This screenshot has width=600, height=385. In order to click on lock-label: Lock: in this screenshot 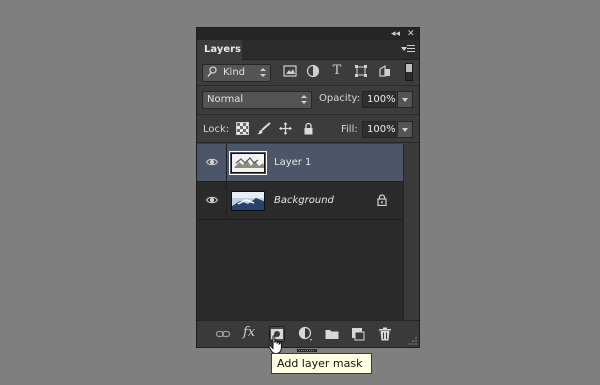, I will do `click(216, 129)`.